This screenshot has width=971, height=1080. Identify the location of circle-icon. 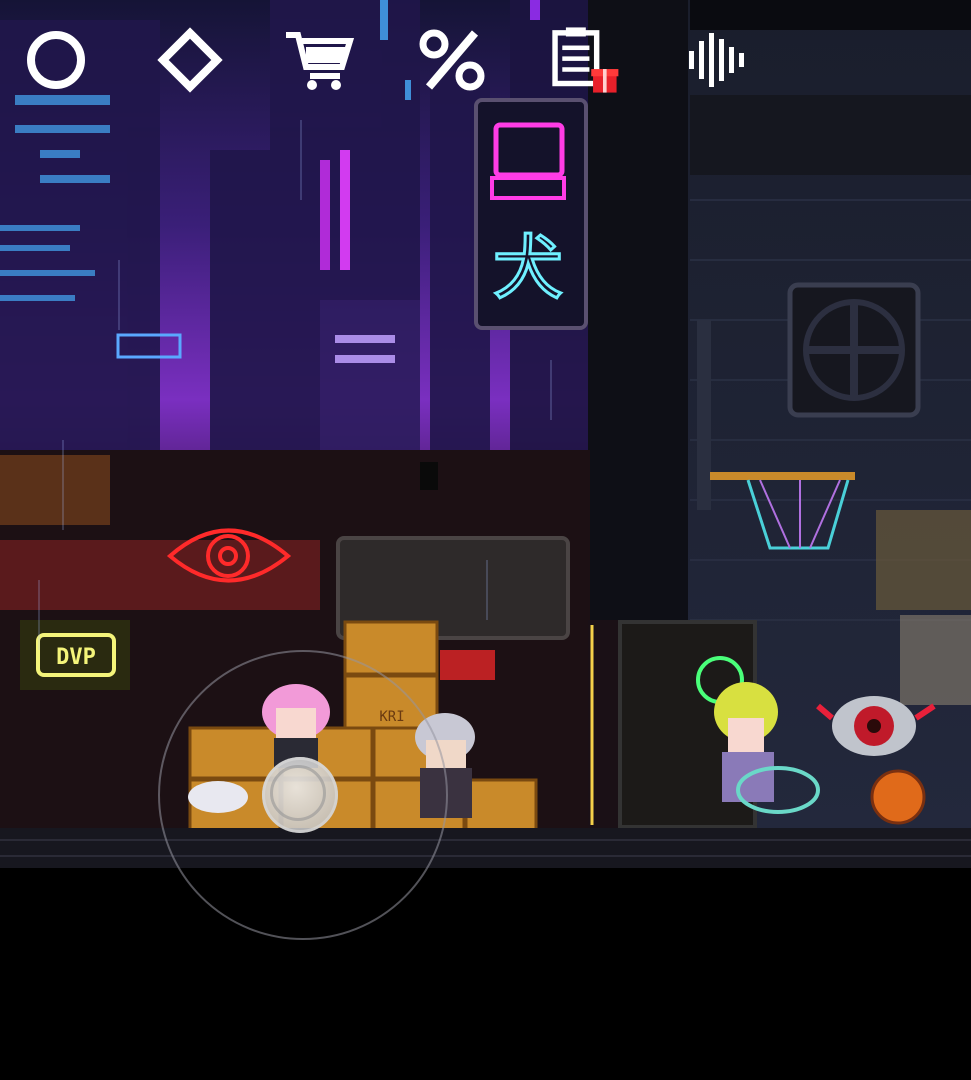
(56, 60).